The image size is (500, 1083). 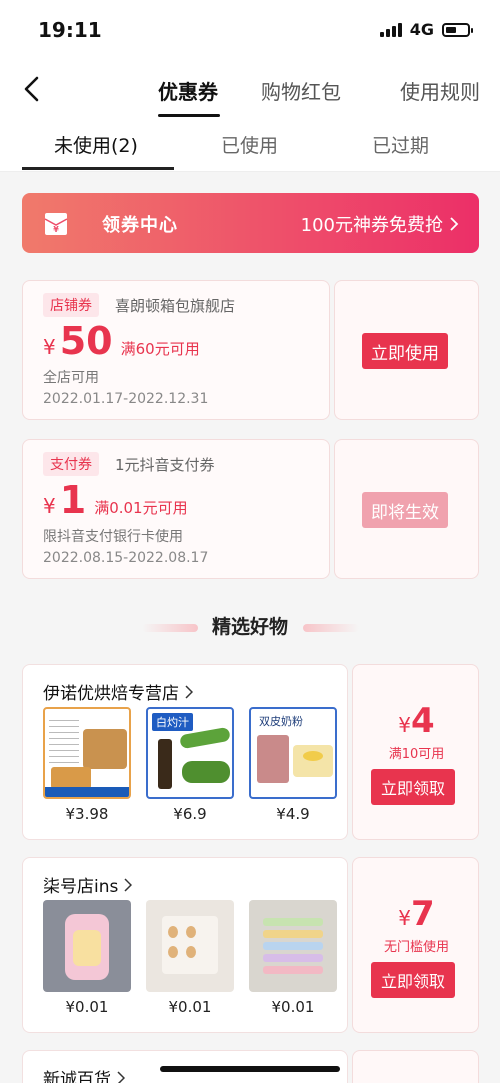 I want to click on shop-coupon-amount: ¥7, so click(x=416, y=914).